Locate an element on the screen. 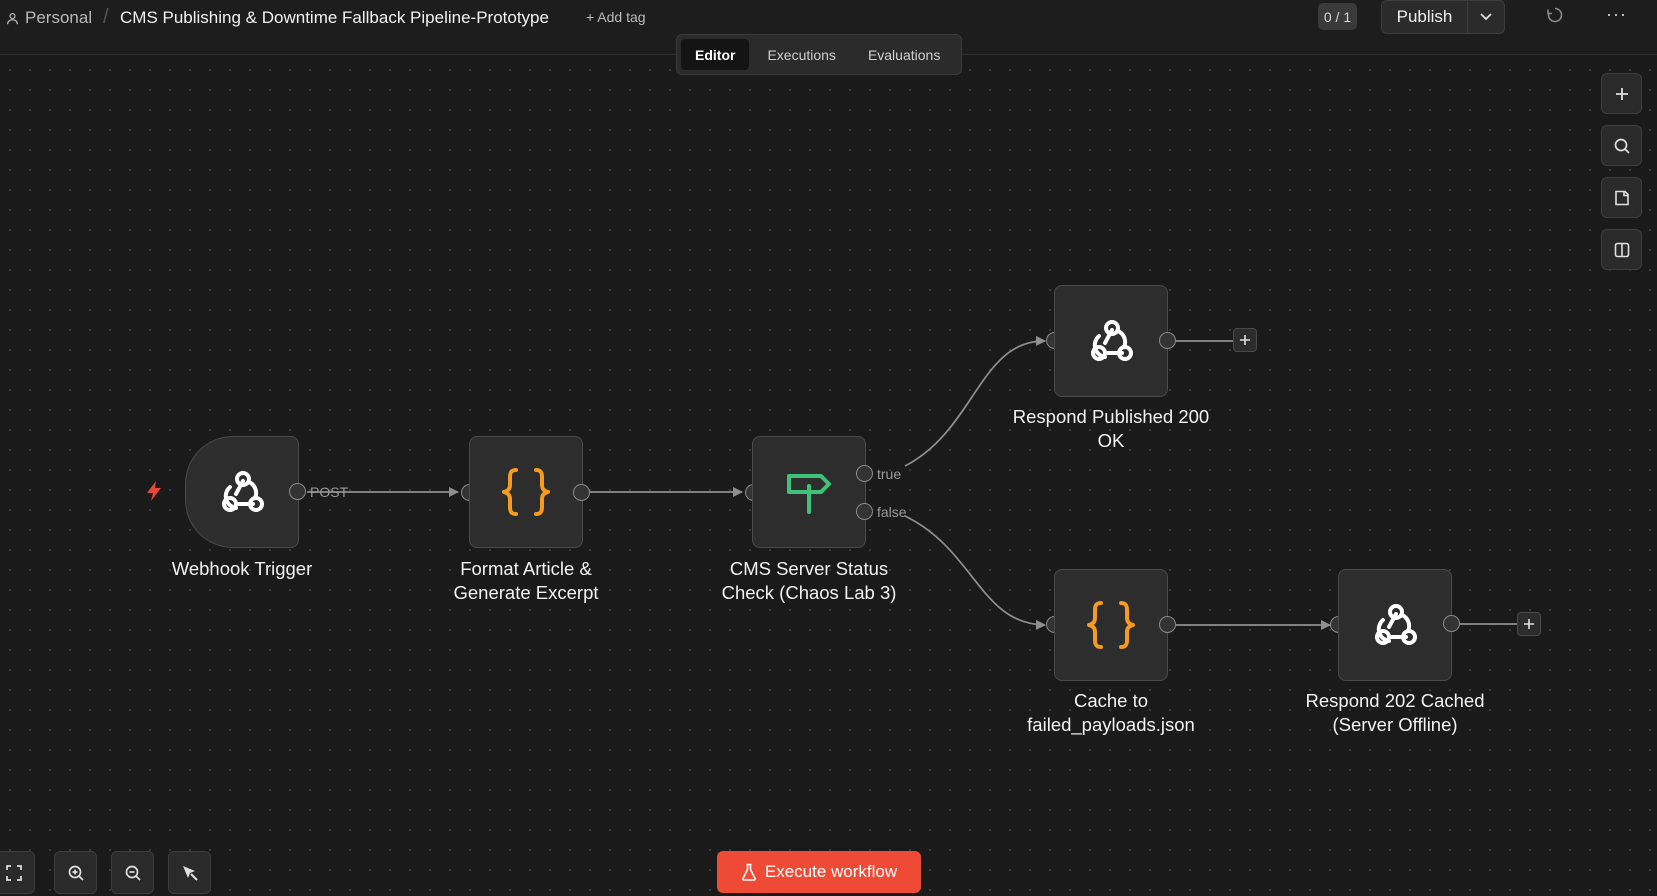 The image size is (1657, 896). output-port-true is located at coordinates (864, 473).